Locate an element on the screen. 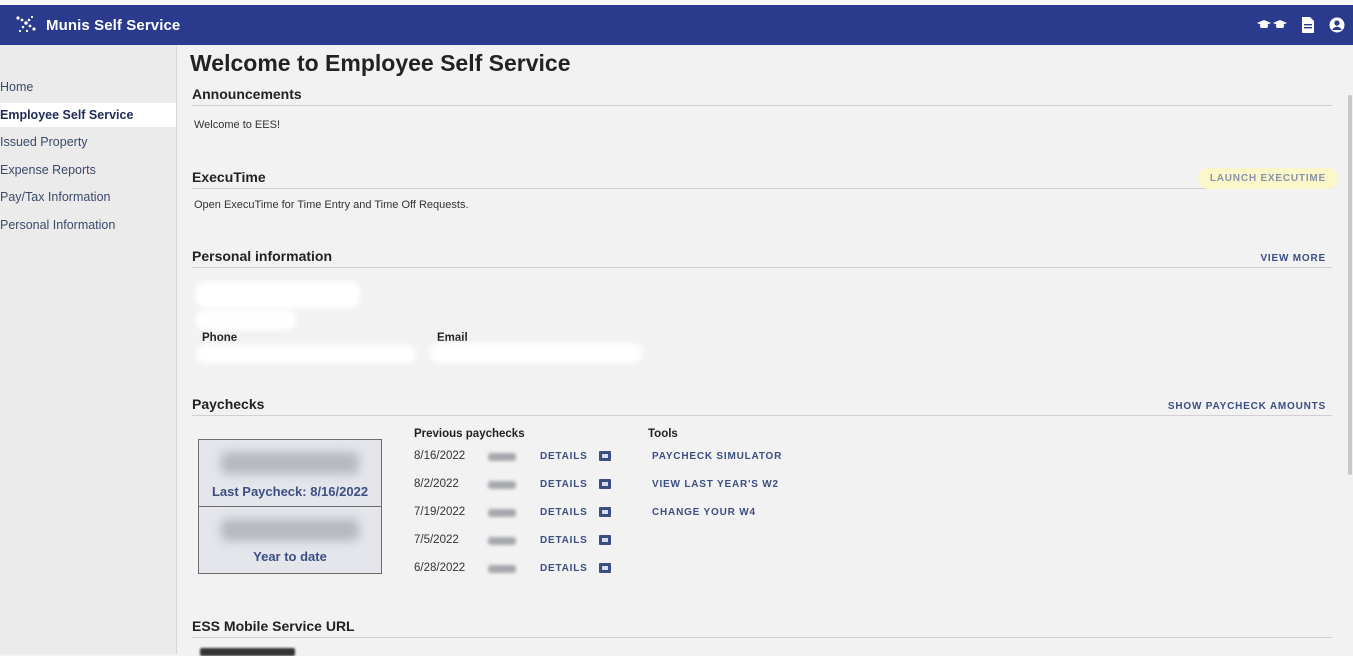  change-your-w4-link: CHANGE YOUR W4 is located at coordinates (704, 512).